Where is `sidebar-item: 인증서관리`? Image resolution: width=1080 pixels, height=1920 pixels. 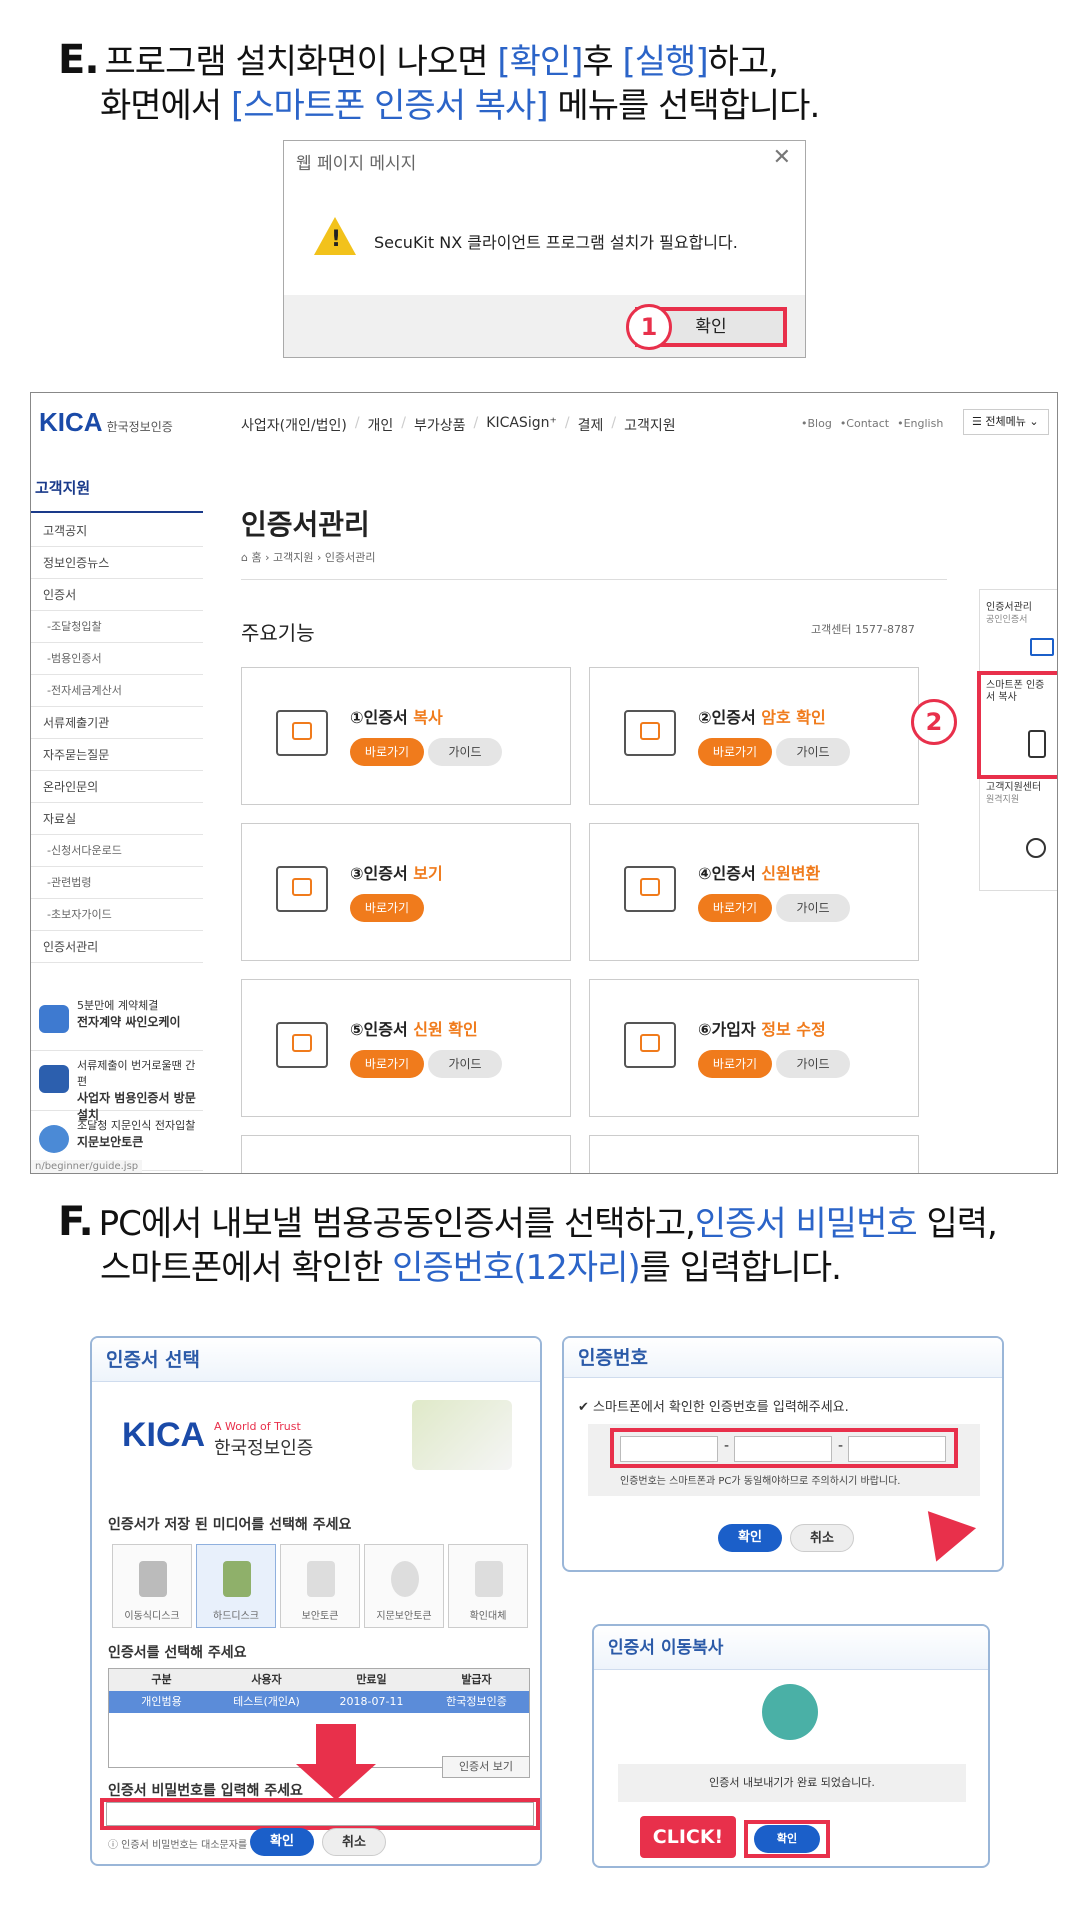
sidebar-item: 인증서관리 is located at coordinates (117, 947).